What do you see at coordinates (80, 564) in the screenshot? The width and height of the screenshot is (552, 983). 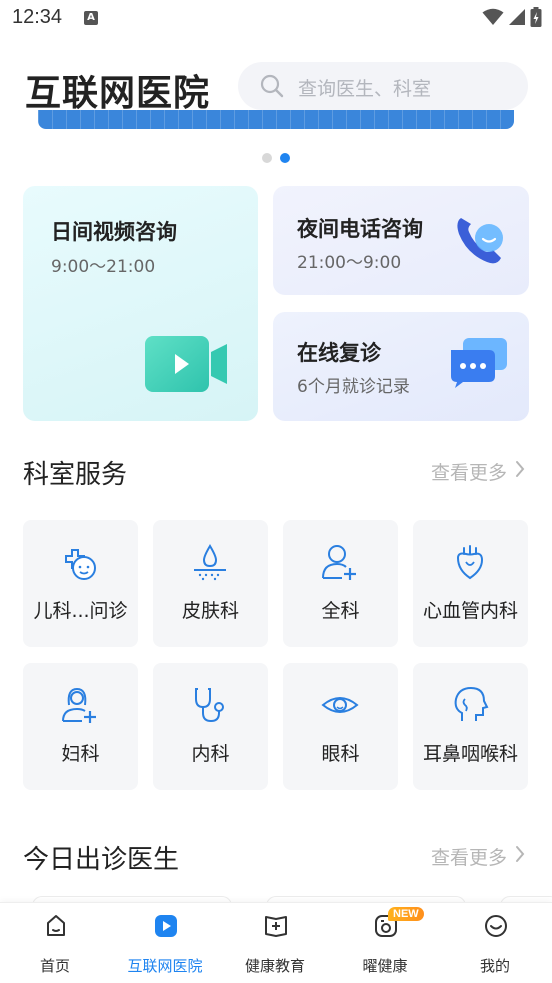 I see `baby-icon` at bounding box center [80, 564].